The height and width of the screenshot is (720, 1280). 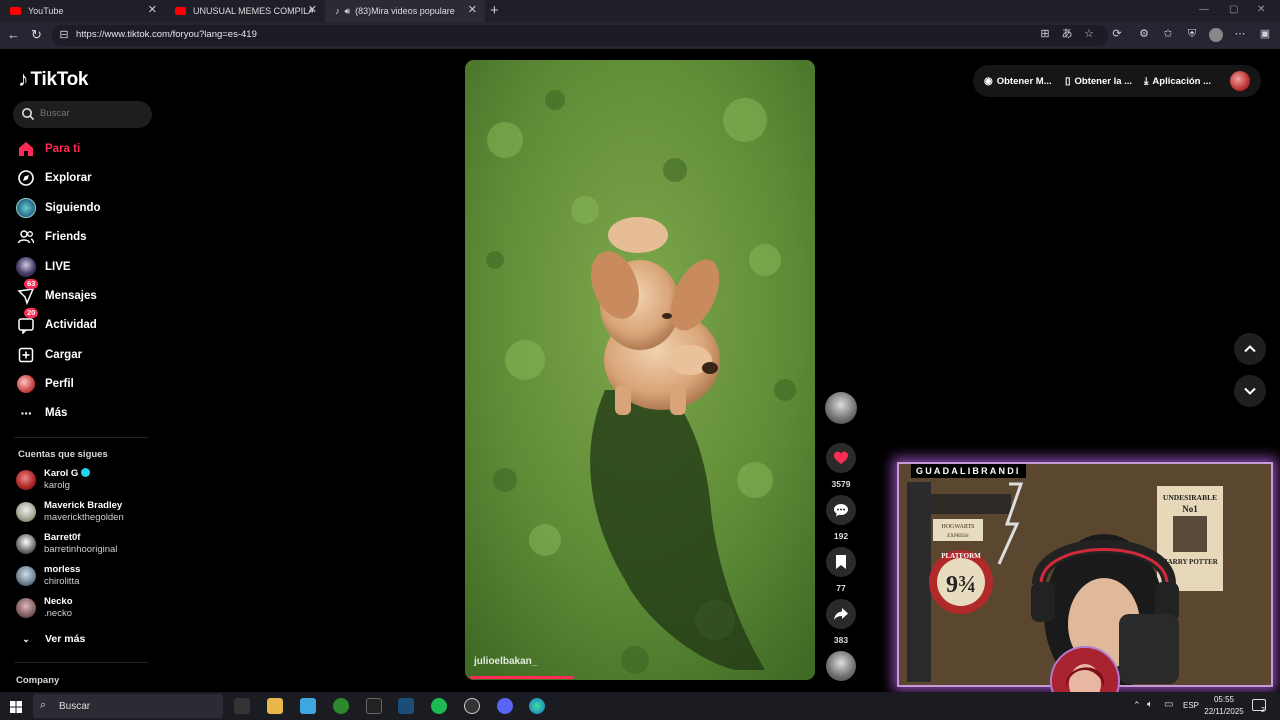 I want to click on following-account-necko: Necko .necko, so click(x=44, y=608).